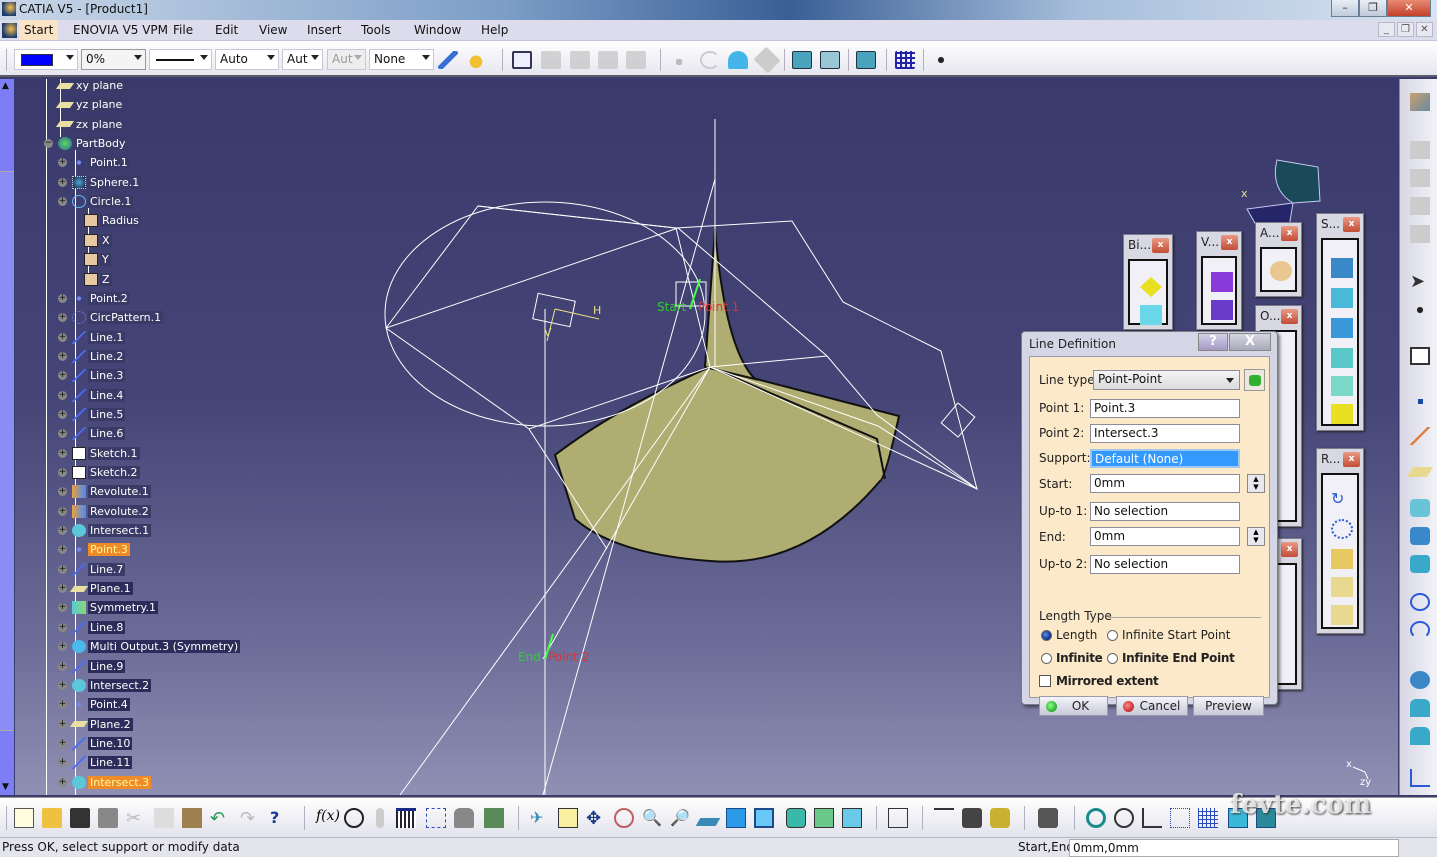  I want to click on radio-length, so click(1046, 635).